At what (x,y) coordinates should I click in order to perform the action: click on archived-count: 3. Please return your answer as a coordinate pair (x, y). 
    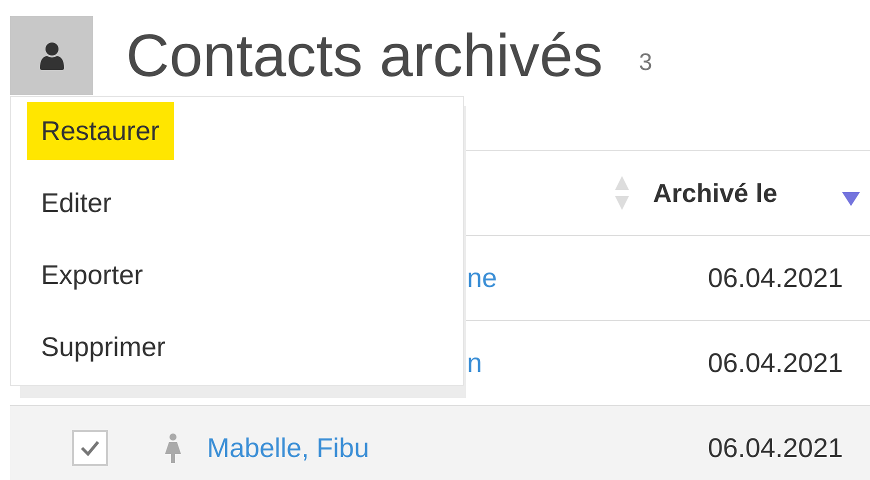
    Looking at the image, I should click on (645, 63).